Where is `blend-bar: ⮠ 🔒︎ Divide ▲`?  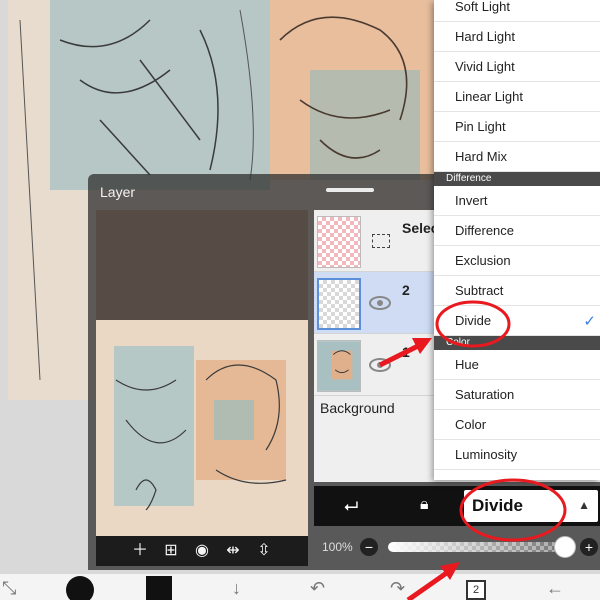
blend-bar: ⮠ 🔒︎ Divide ▲ is located at coordinates (457, 506).